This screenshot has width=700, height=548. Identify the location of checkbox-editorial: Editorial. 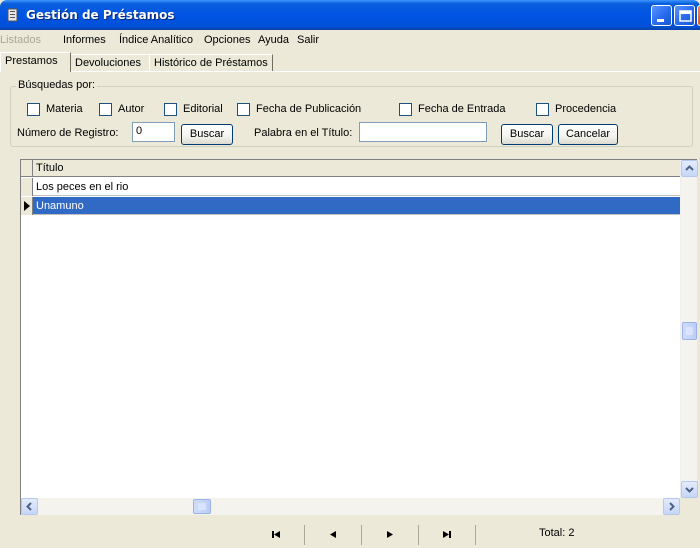
(199, 109).